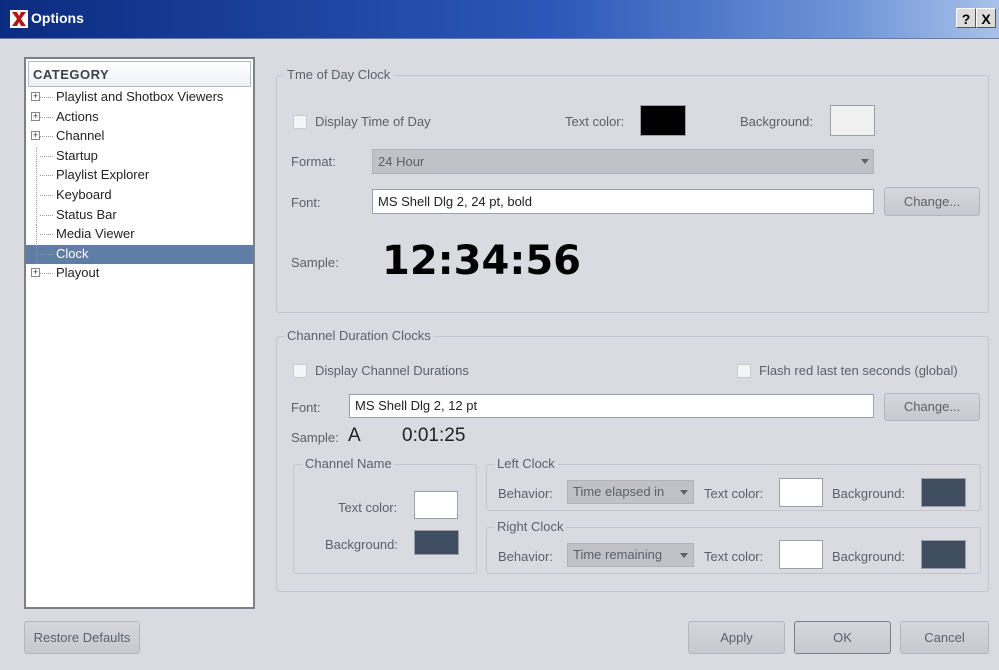  I want to click on ok-button: OK, so click(842, 637).